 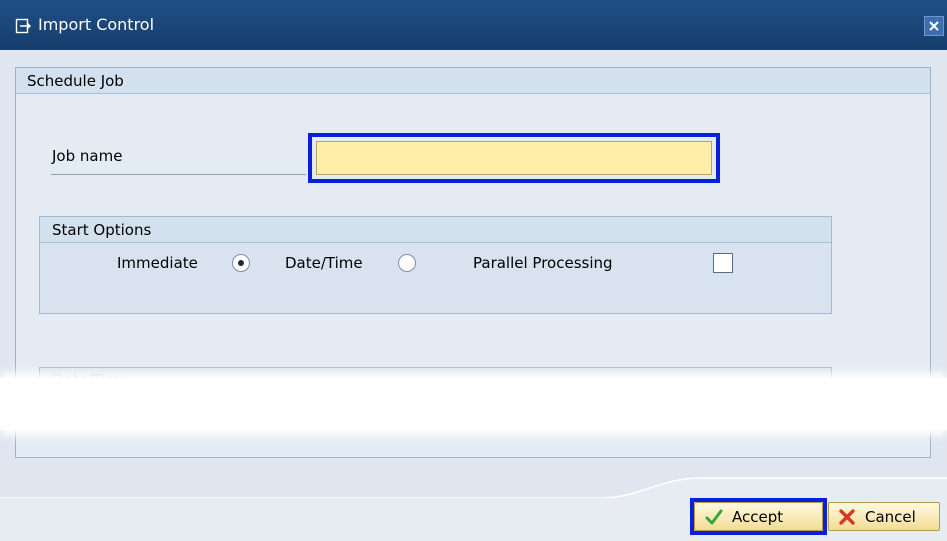 What do you see at coordinates (324, 263) in the screenshot?
I see `datetime-label: Date/Time` at bounding box center [324, 263].